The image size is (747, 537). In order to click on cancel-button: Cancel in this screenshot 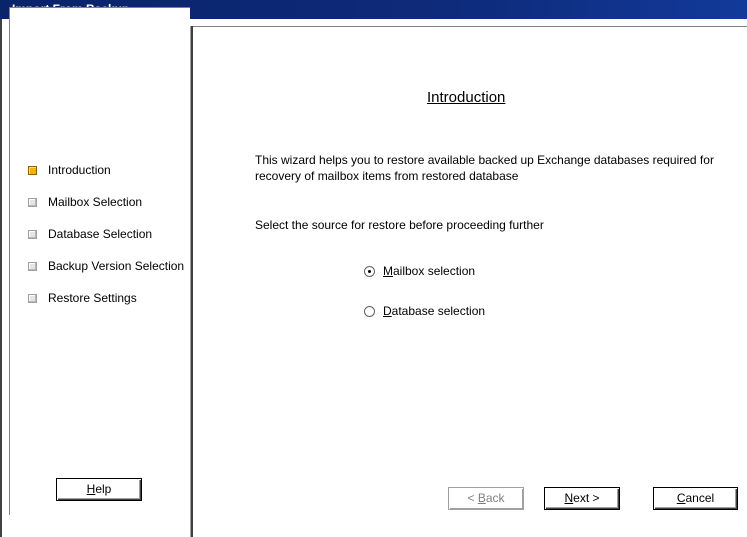, I will do `click(695, 498)`.